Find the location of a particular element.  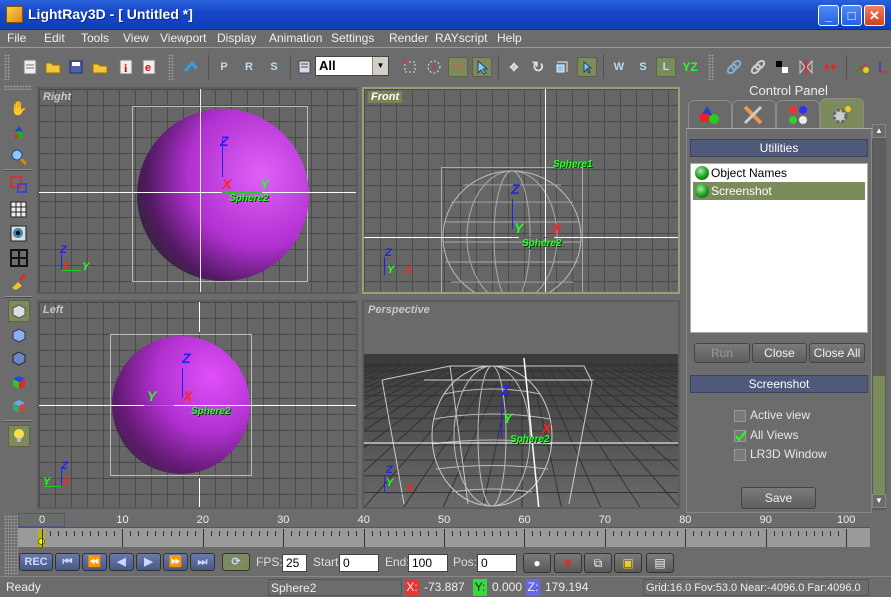

menu-view: View is located at coordinates (136, 38).